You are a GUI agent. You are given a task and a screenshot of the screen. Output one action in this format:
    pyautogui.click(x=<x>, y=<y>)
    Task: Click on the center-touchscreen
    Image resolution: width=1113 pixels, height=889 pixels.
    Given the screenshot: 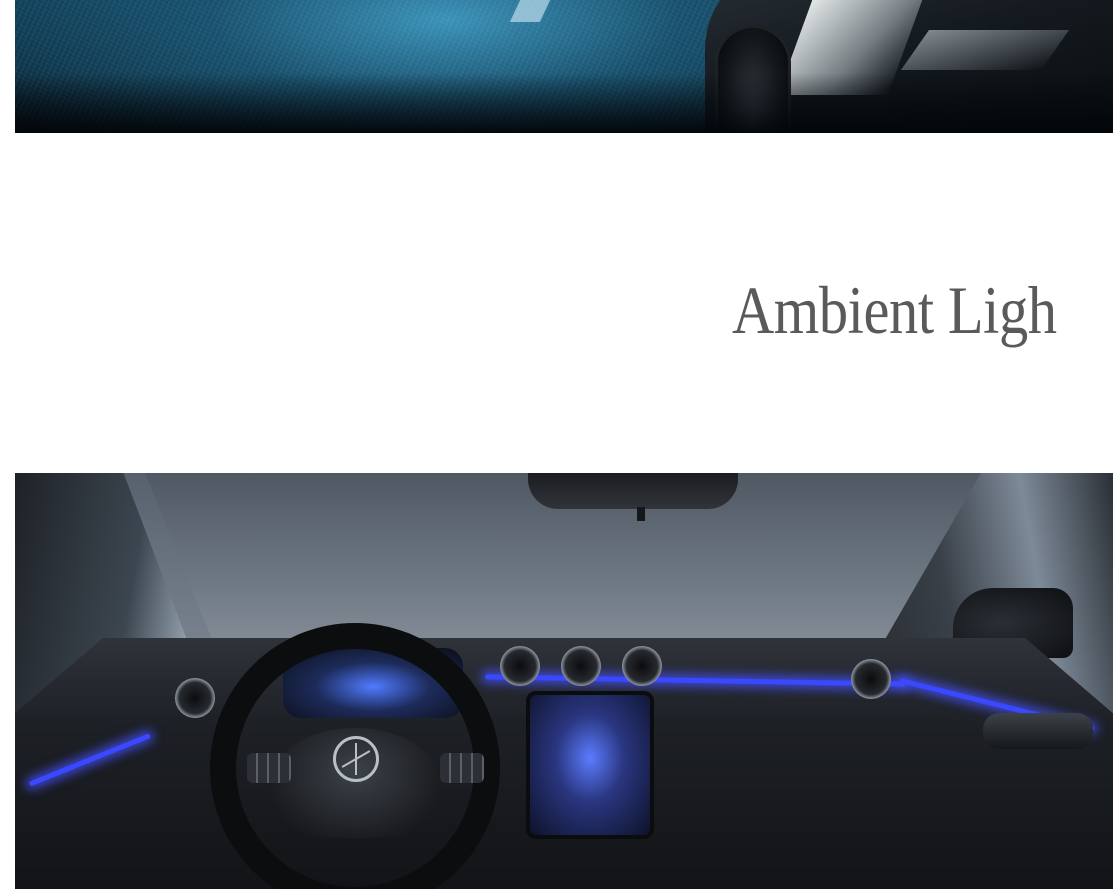 What is the action you would take?
    pyautogui.click(x=590, y=765)
    